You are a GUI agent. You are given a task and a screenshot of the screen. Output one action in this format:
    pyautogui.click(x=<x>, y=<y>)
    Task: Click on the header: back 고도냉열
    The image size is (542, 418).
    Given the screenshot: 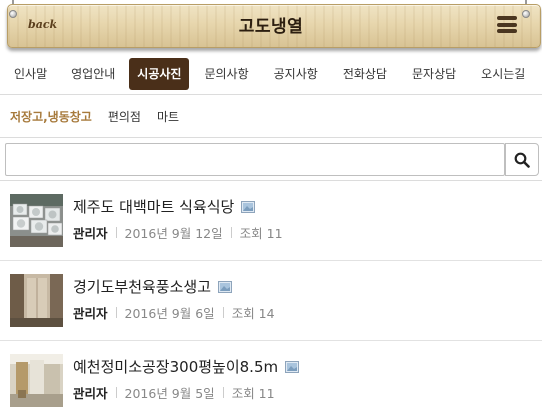 What is the action you would take?
    pyautogui.click(x=271, y=26)
    